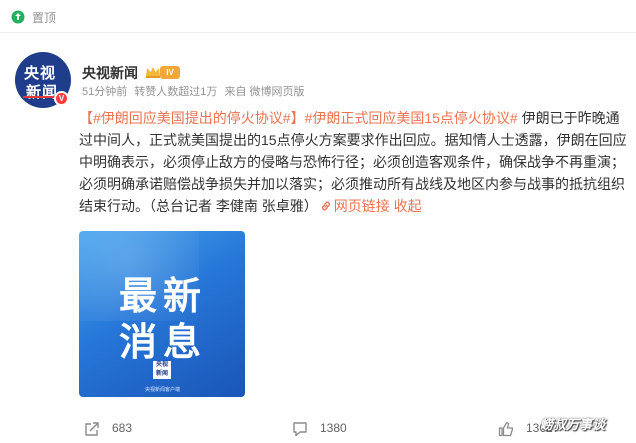 This screenshot has height=443, width=636. What do you see at coordinates (170, 72) in the screenshot?
I see `level-badge: IV` at bounding box center [170, 72].